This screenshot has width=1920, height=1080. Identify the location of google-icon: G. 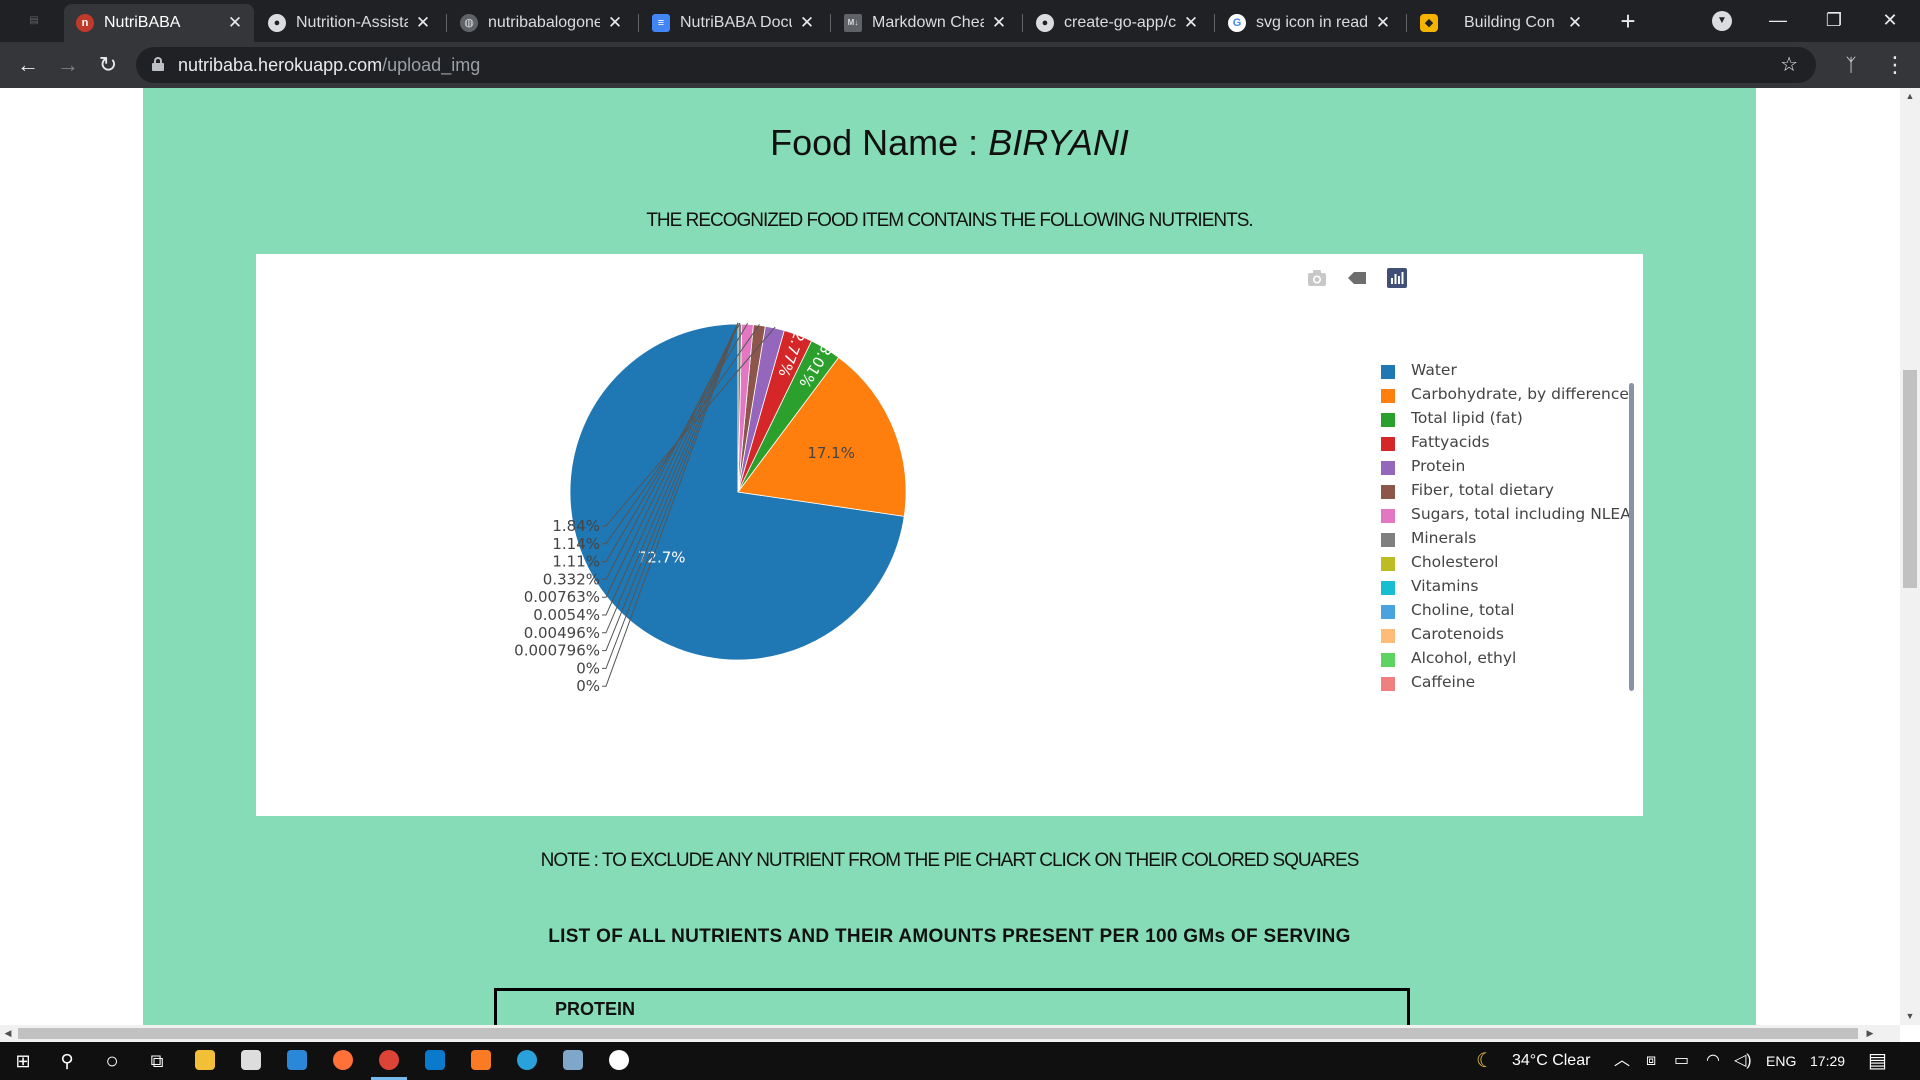
(1237, 23).